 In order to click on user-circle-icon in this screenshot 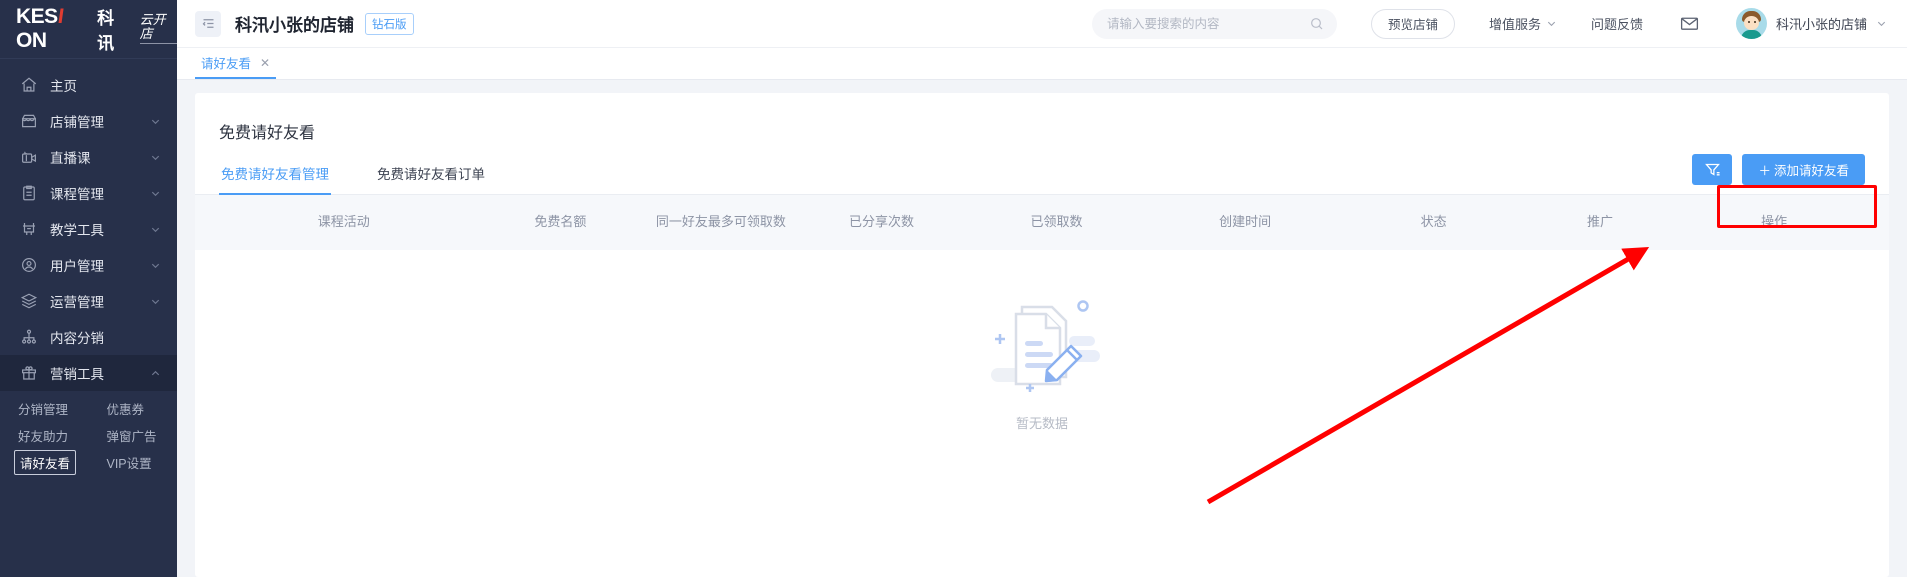, I will do `click(29, 265)`.